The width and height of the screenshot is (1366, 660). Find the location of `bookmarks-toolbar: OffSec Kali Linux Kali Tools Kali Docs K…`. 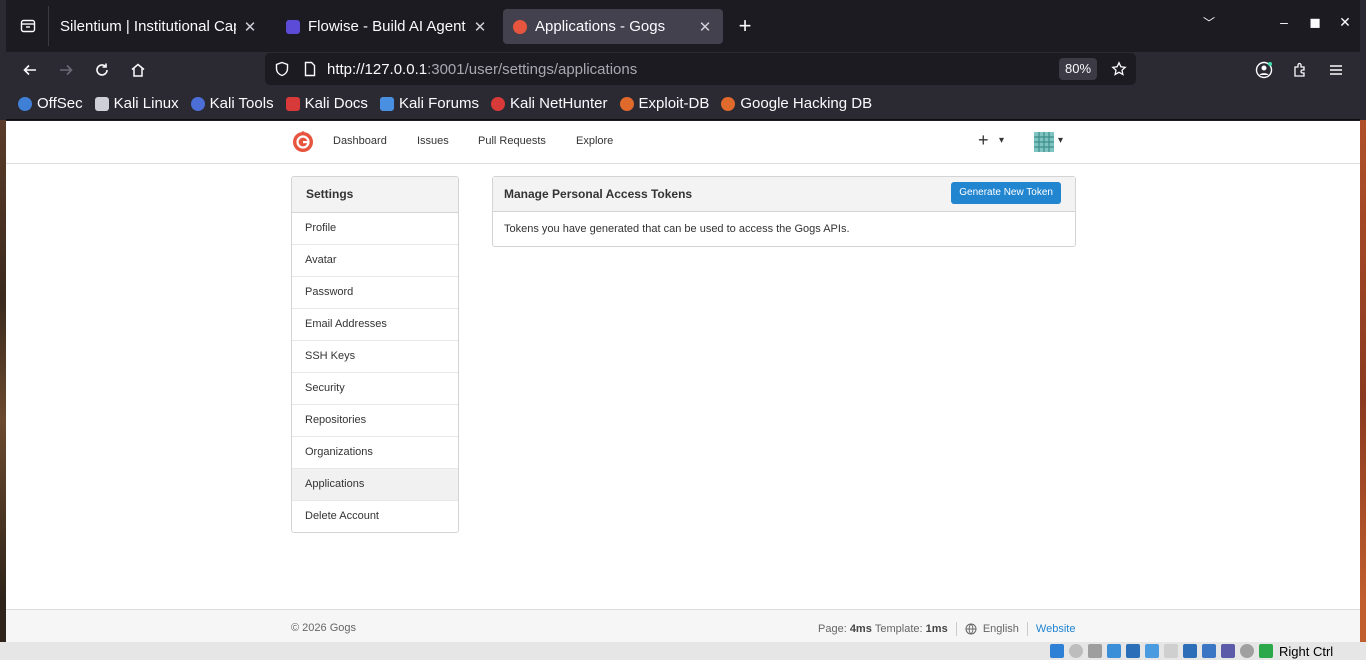

bookmarks-toolbar: OffSec Kali Linux Kali Tools Kali Docs K… is located at coordinates (683, 104).